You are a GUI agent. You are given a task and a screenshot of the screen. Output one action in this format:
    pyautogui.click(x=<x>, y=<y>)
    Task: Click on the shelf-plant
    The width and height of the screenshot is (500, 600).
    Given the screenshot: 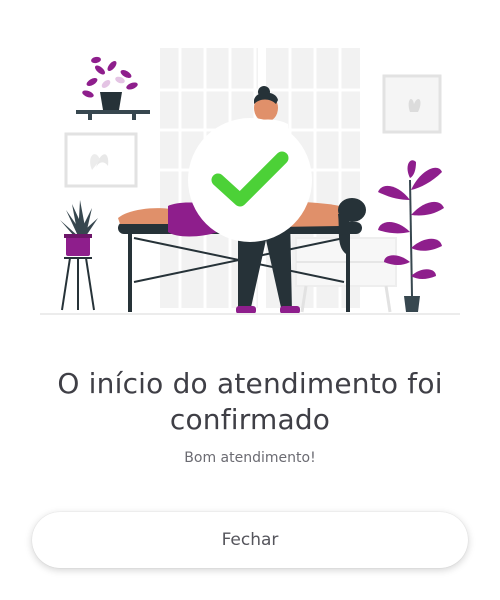 What is the action you would take?
    pyautogui.click(x=113, y=88)
    